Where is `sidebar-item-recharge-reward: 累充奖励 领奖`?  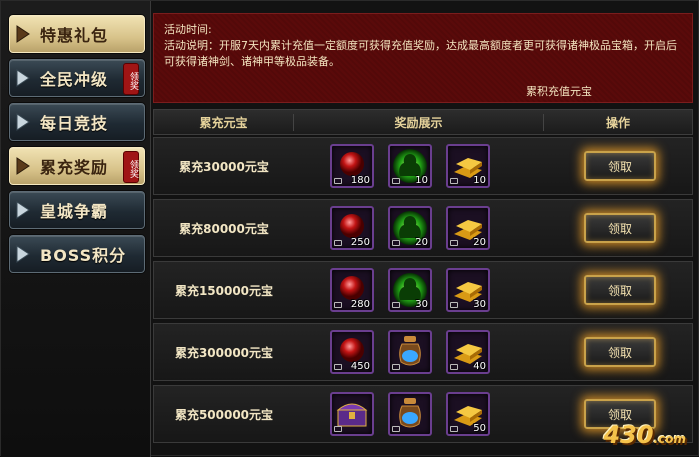
sidebar-item-recharge-reward: 累充奖励 领奖 is located at coordinates (77, 166).